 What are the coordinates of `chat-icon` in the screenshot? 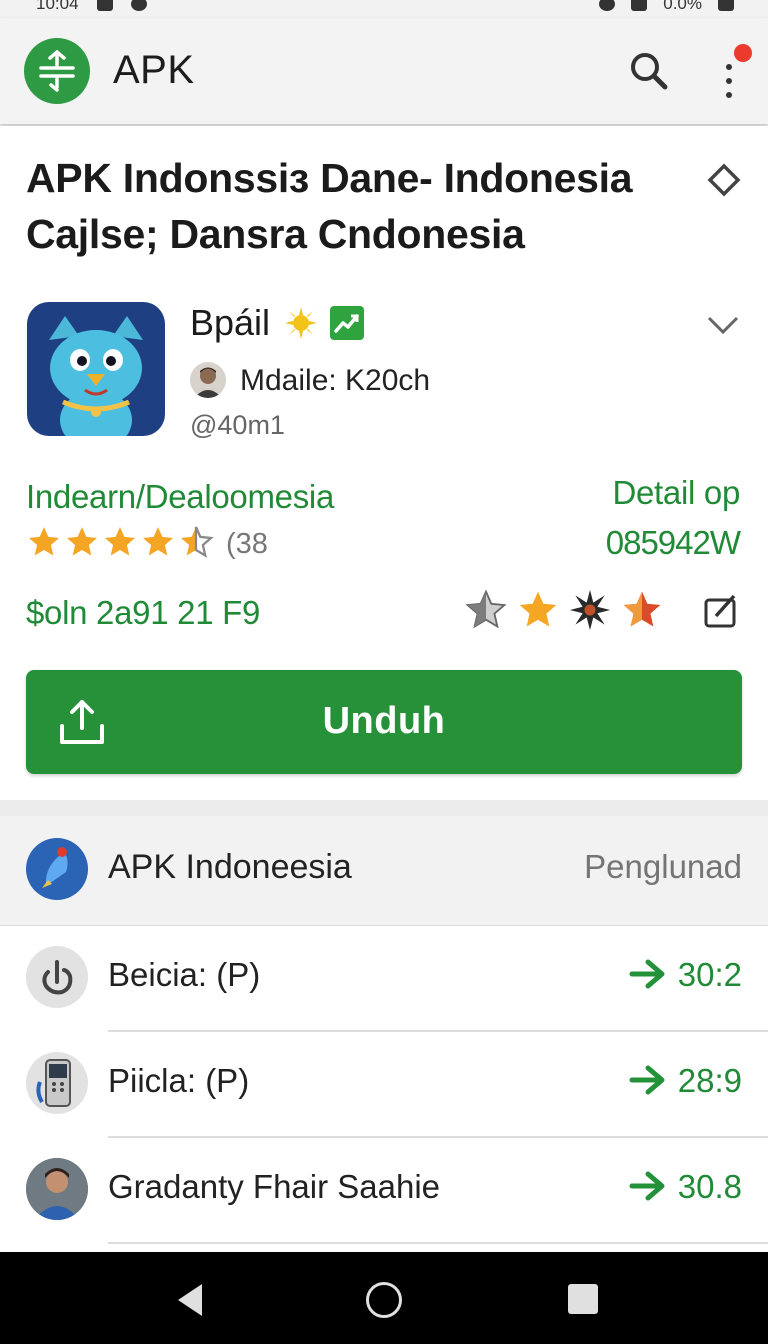 It's located at (138, 5).